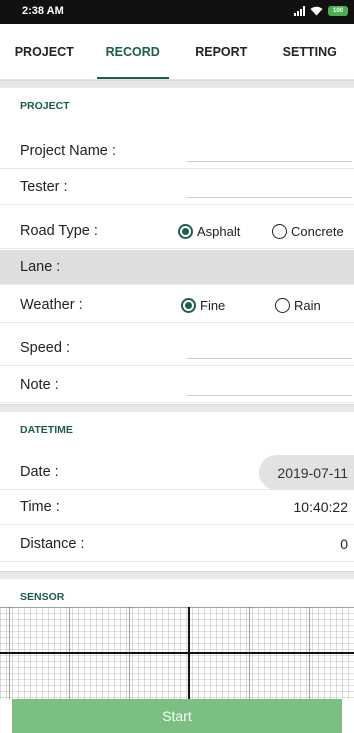 This screenshot has height=733, width=354. I want to click on tester-label: Tester :, so click(44, 187).